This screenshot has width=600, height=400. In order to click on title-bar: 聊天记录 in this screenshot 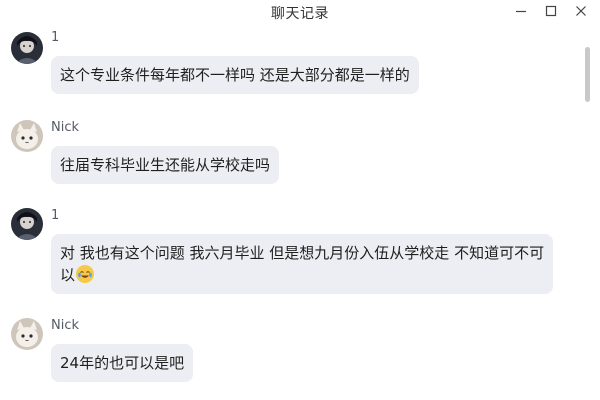, I will do `click(300, 13)`.